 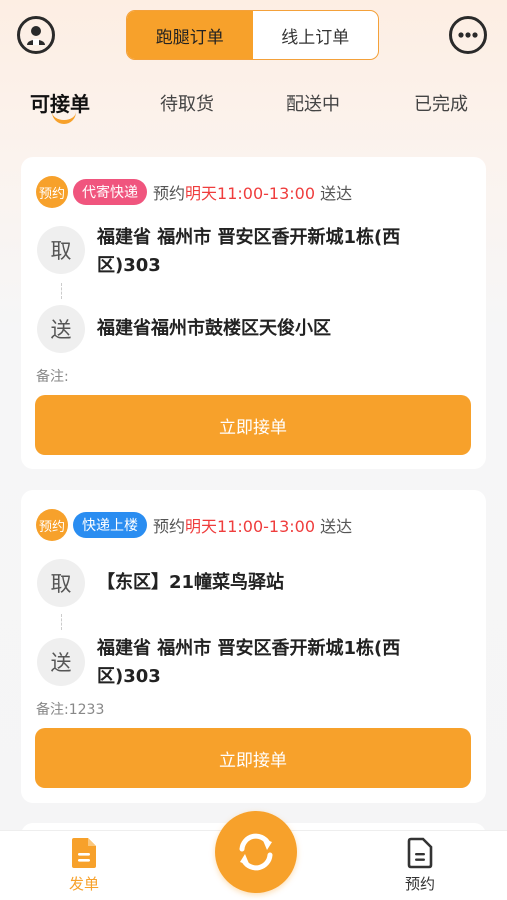 What do you see at coordinates (249, 662) in the screenshot?
I see `delivery-address: 福建省 福州市 晋安区香开新城1栋(西区)303` at bounding box center [249, 662].